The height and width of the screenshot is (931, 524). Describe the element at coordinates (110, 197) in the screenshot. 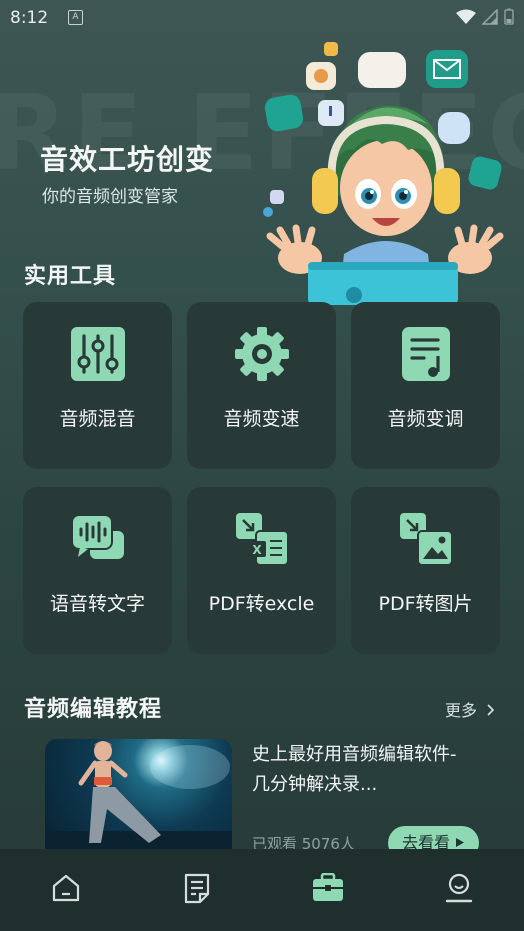

I see `page-subtitle: 你的音频创变管家` at that location.